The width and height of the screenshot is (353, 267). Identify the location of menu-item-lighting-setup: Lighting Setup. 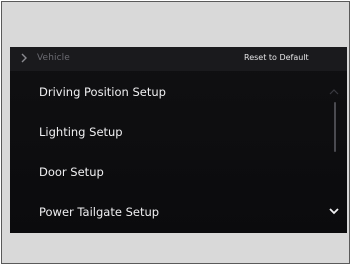
(81, 132).